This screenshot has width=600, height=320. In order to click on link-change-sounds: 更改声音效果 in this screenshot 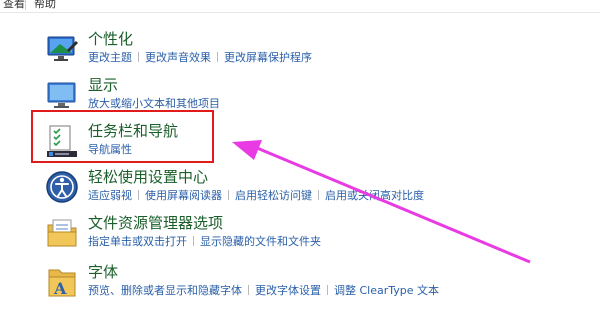, I will do `click(178, 57)`.